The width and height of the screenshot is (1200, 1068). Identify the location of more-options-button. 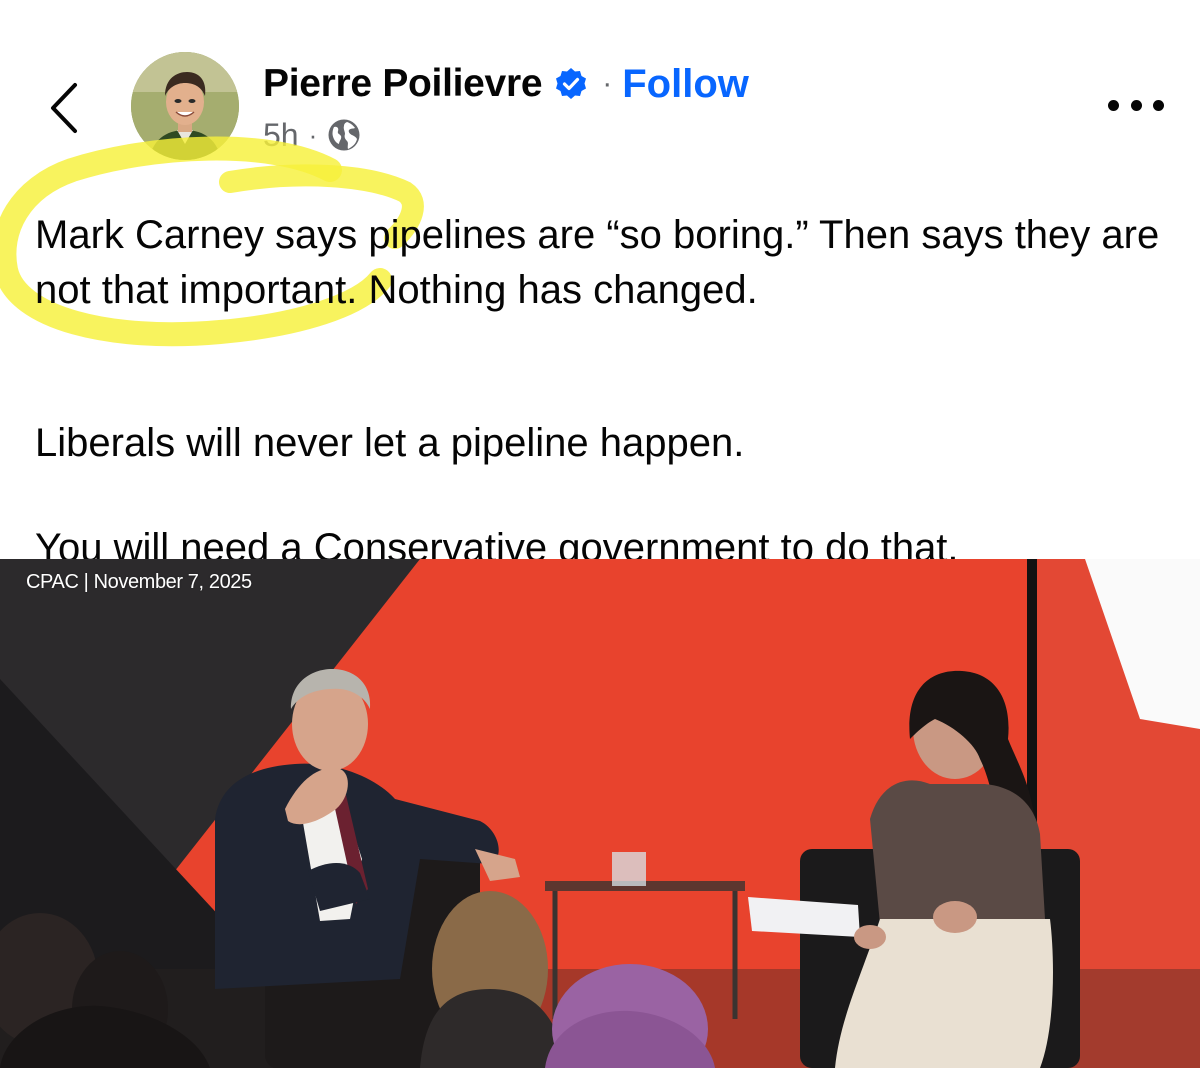
(1136, 105).